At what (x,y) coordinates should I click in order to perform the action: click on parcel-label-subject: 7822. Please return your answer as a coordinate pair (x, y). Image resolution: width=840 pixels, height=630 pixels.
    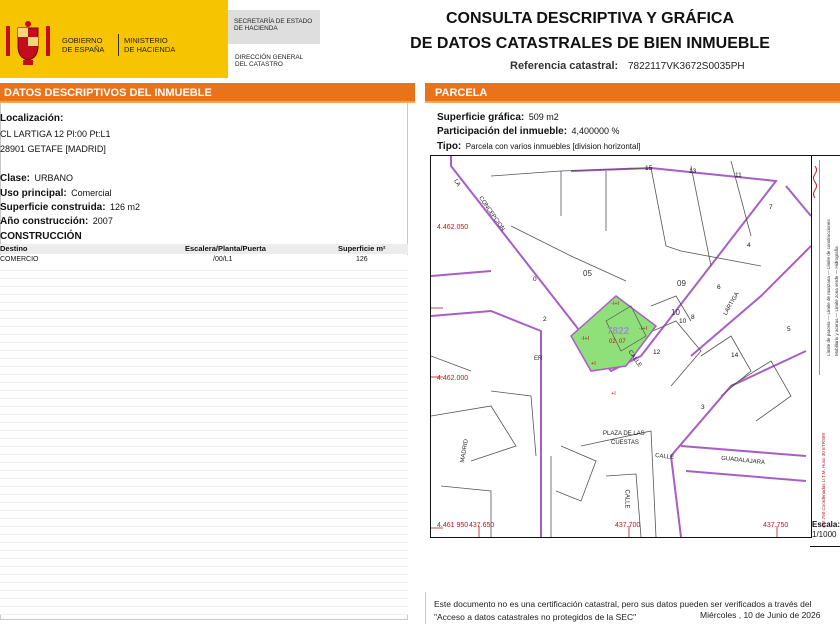
    Looking at the image, I should click on (618, 331).